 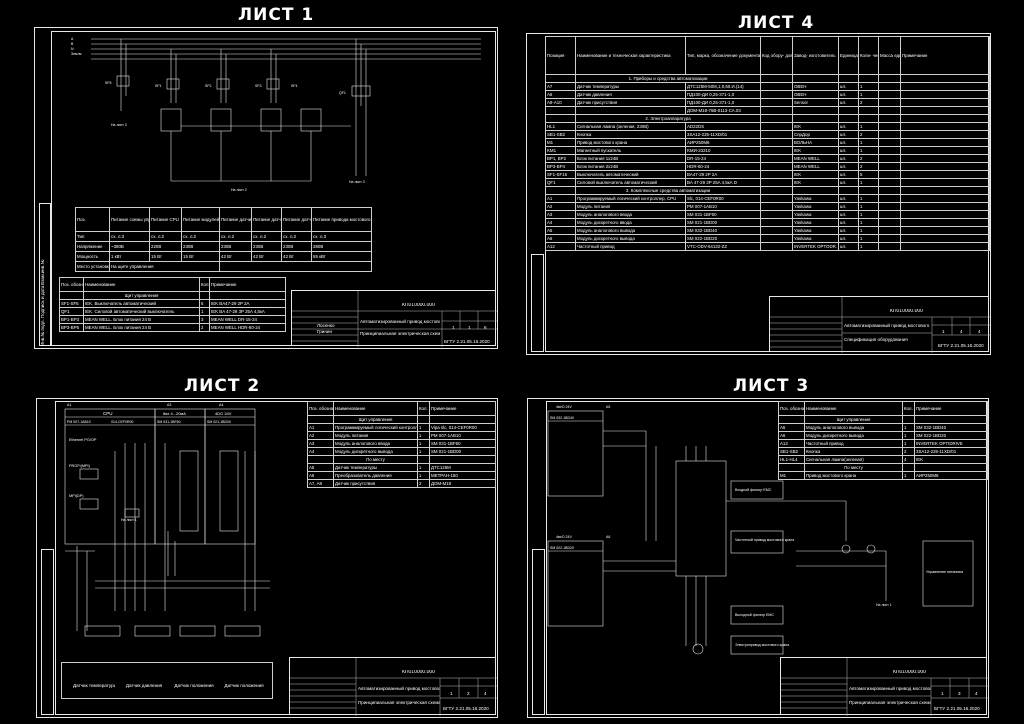 What do you see at coordinates (560, 166) in the screenshot?
I see `equip-cell: BP3-BP4` at bounding box center [560, 166].